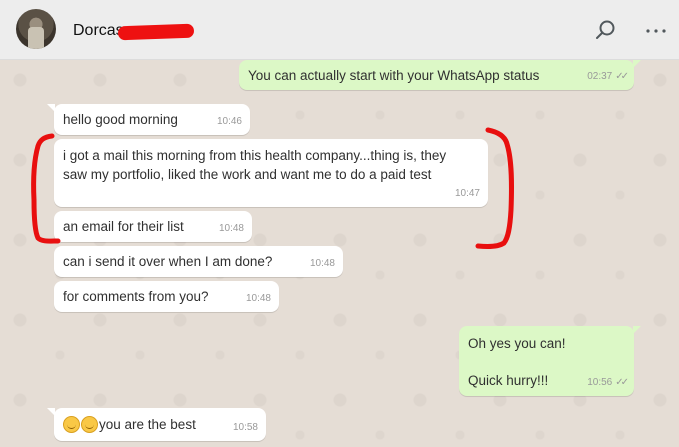 The width and height of the screenshot is (679, 447). I want to click on redaction-scribble, so click(156, 32).